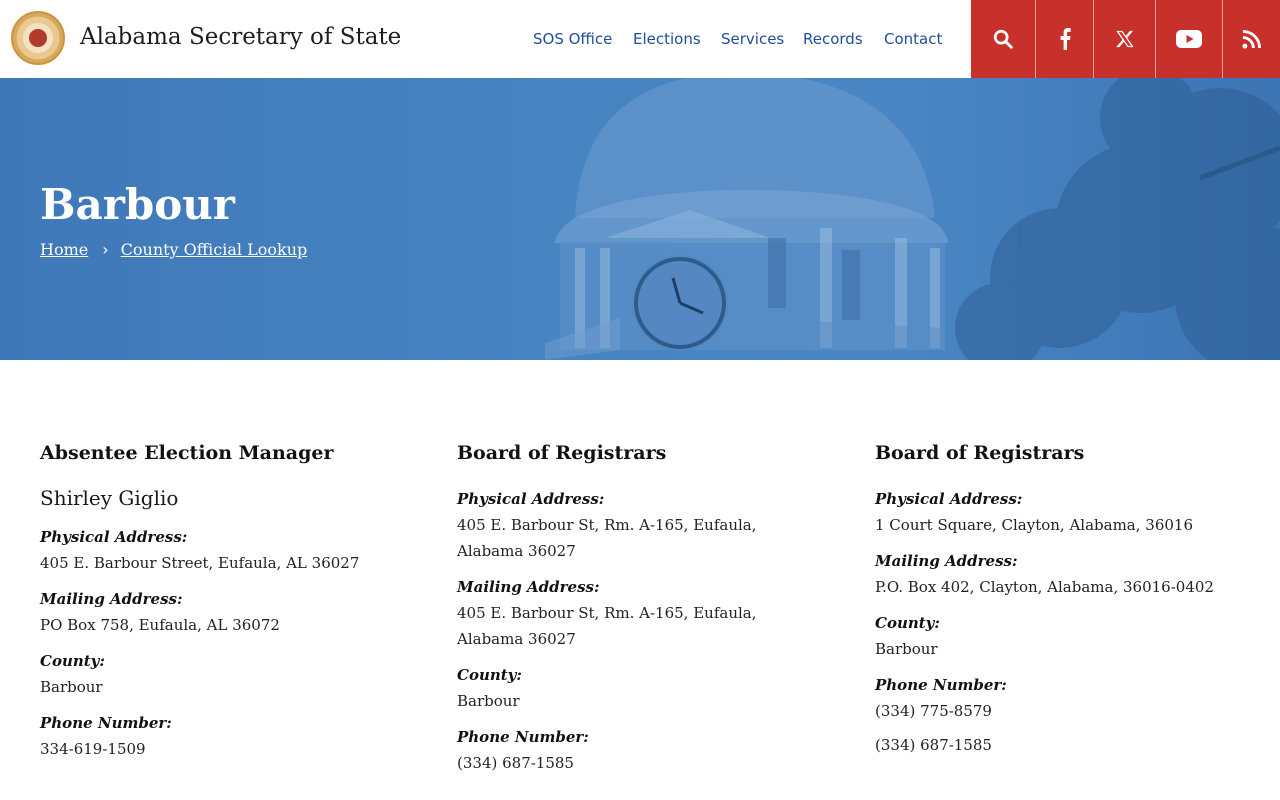 This screenshot has height=800, width=1280. What do you see at coordinates (913, 39) in the screenshot?
I see `nav-contact: Contact` at bounding box center [913, 39].